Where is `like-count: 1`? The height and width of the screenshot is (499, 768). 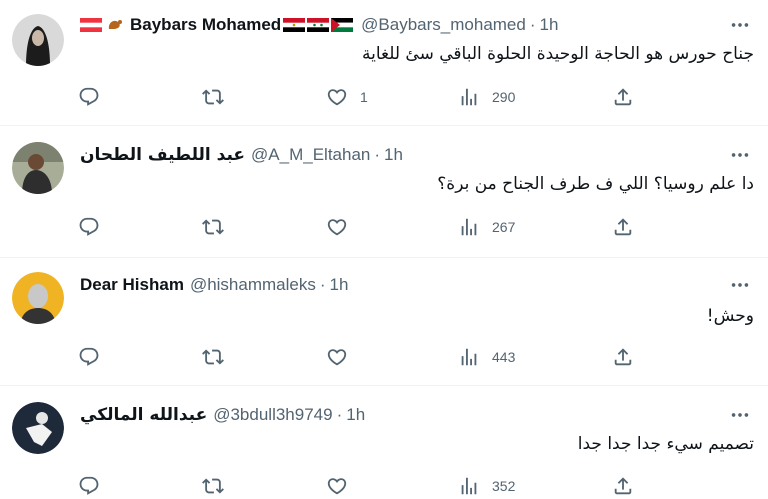
like-count: 1 is located at coordinates (364, 97).